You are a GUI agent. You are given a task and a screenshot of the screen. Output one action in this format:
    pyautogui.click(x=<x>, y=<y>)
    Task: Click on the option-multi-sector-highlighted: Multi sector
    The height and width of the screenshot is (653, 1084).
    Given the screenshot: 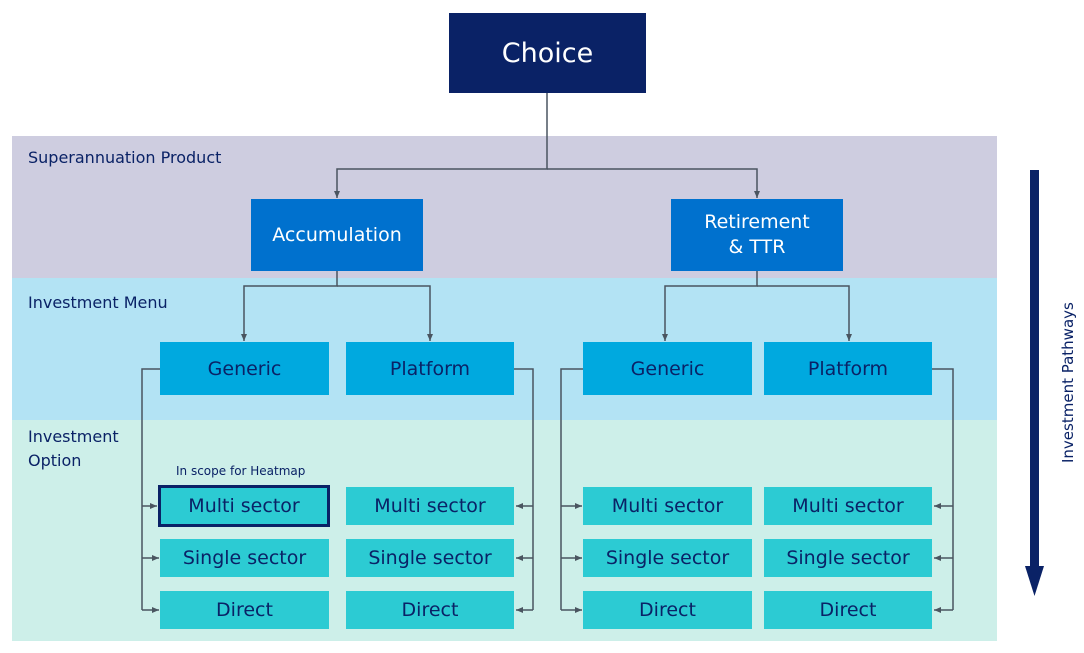 What is the action you would take?
    pyautogui.click(x=244, y=506)
    